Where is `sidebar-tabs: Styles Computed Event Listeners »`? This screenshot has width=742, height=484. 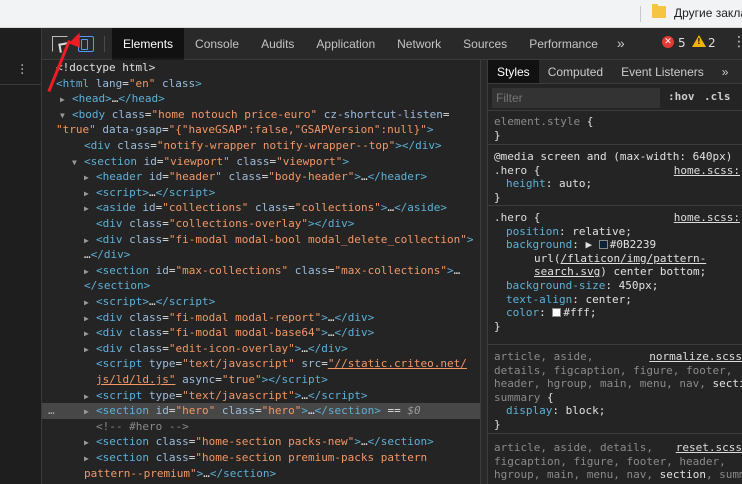
sidebar-tabs: Styles Computed Event Listeners » is located at coordinates (615, 72).